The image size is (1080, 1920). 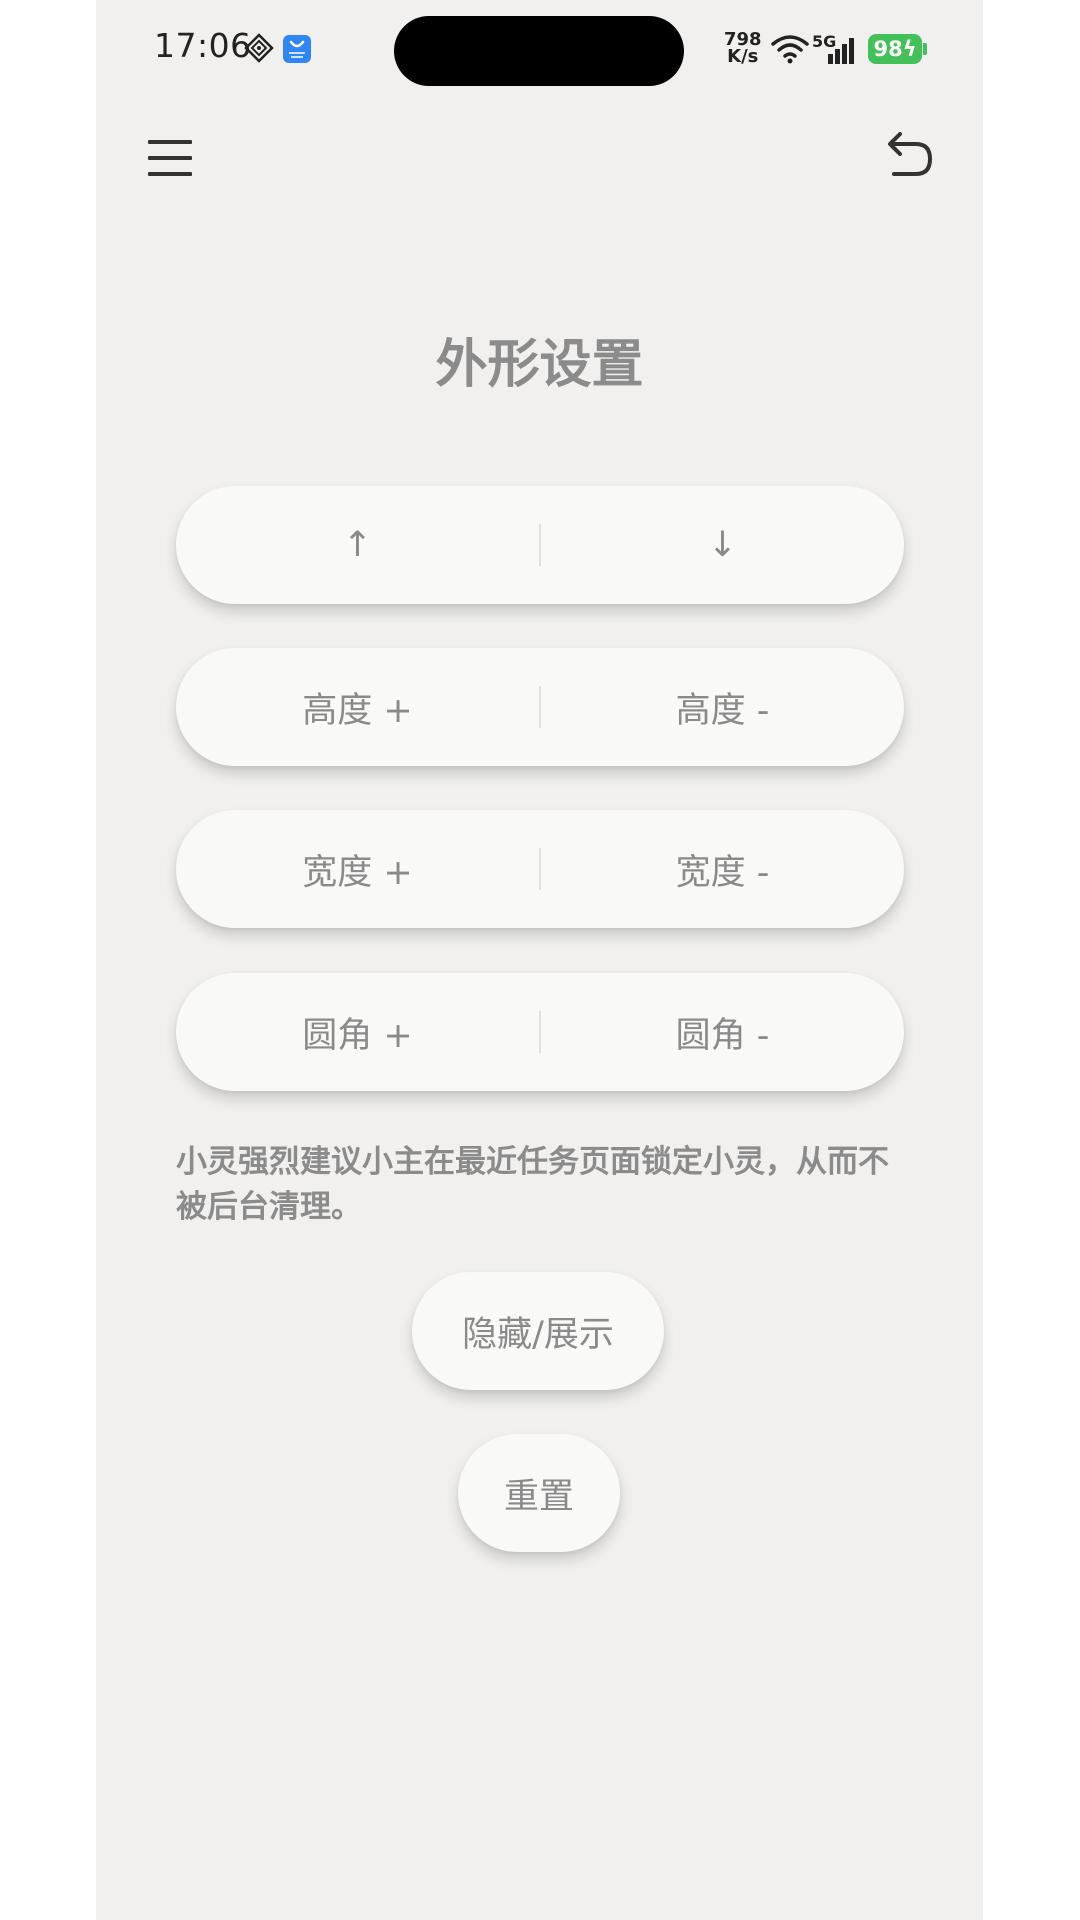 I want to click on height-control-row: 高度 + 高度 -, so click(x=540, y=707).